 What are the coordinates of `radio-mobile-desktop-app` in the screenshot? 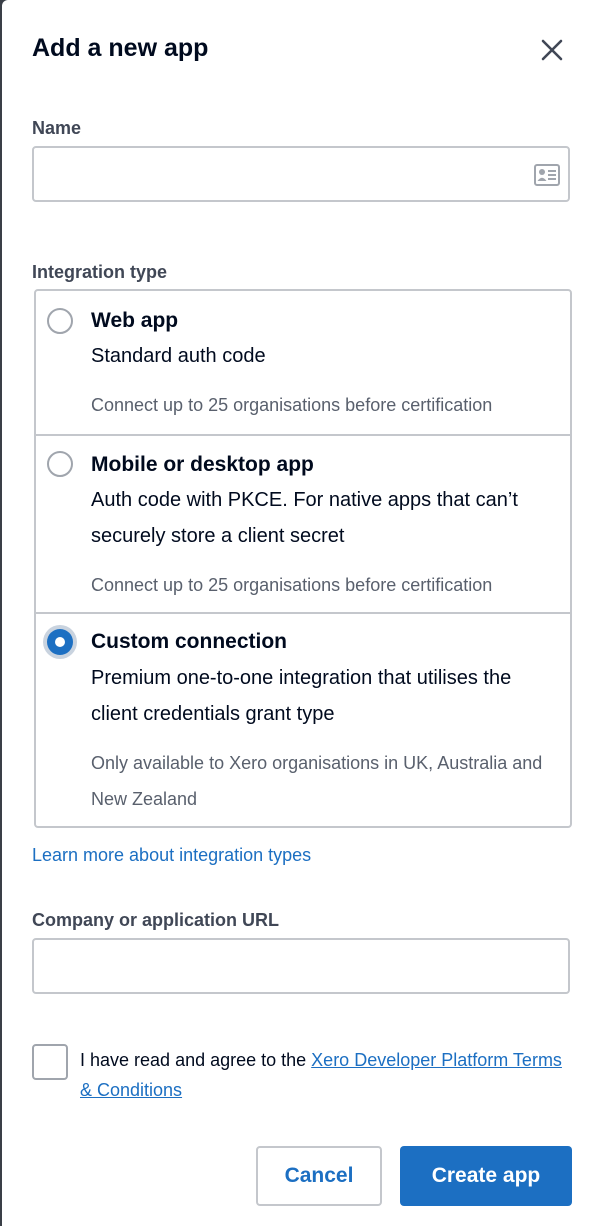 It's located at (60, 464).